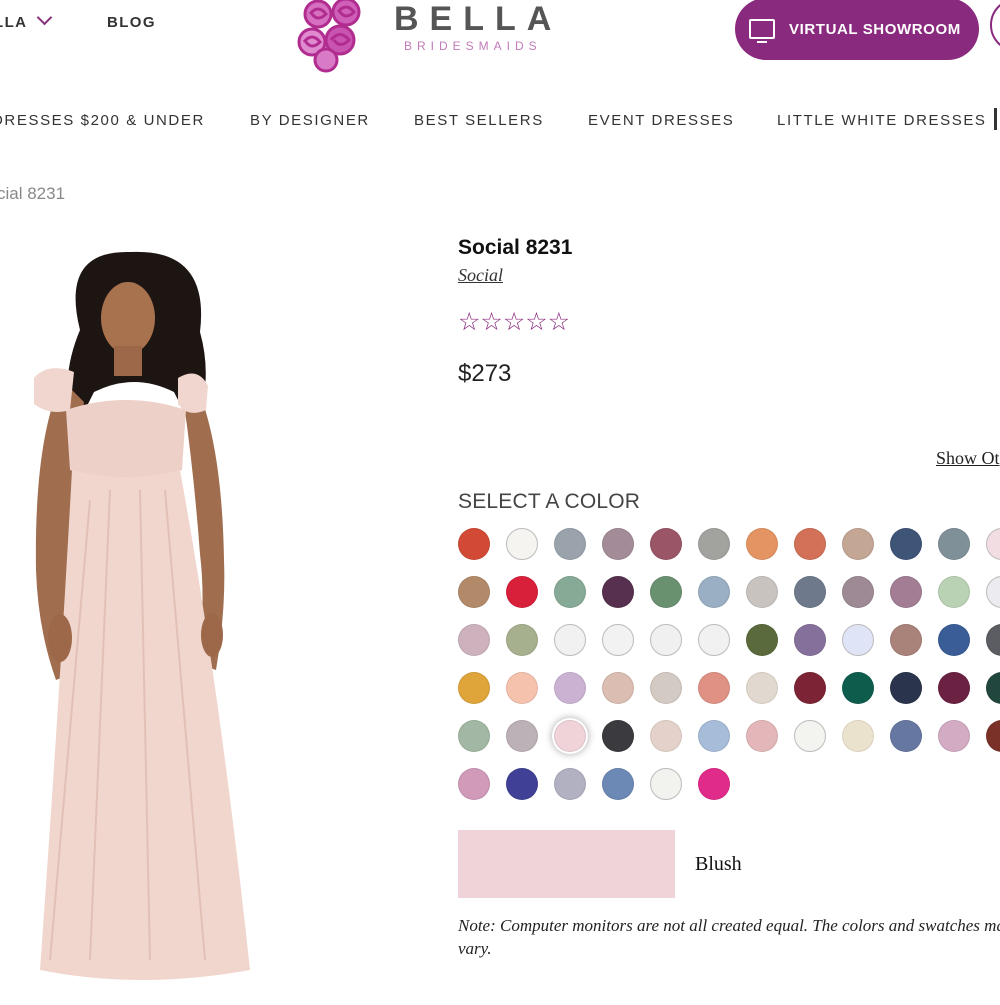 The image size is (1000, 1005). I want to click on nav-event-dresses: EVENT DRESSES, so click(661, 120).